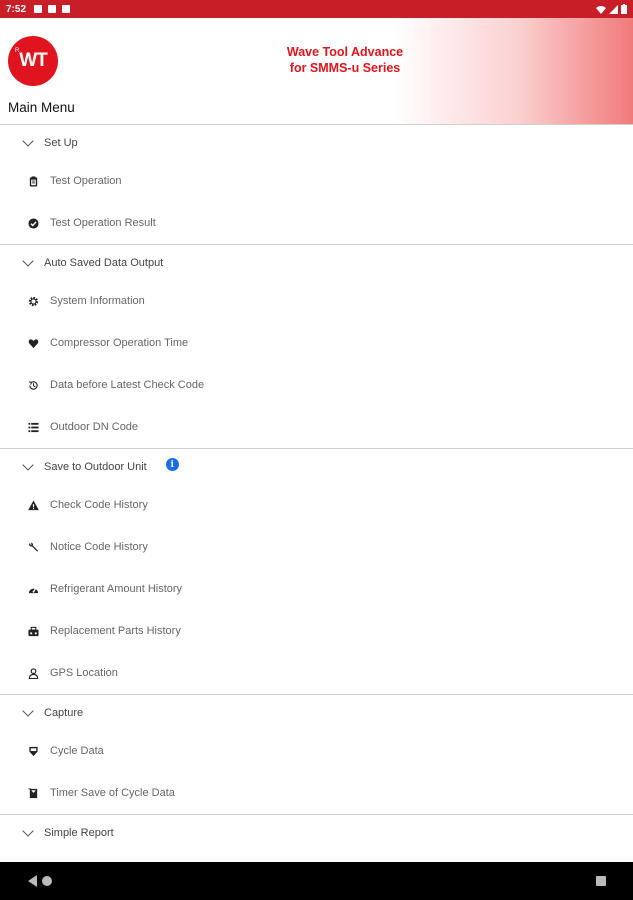  I want to click on info-icon: i, so click(172, 464).